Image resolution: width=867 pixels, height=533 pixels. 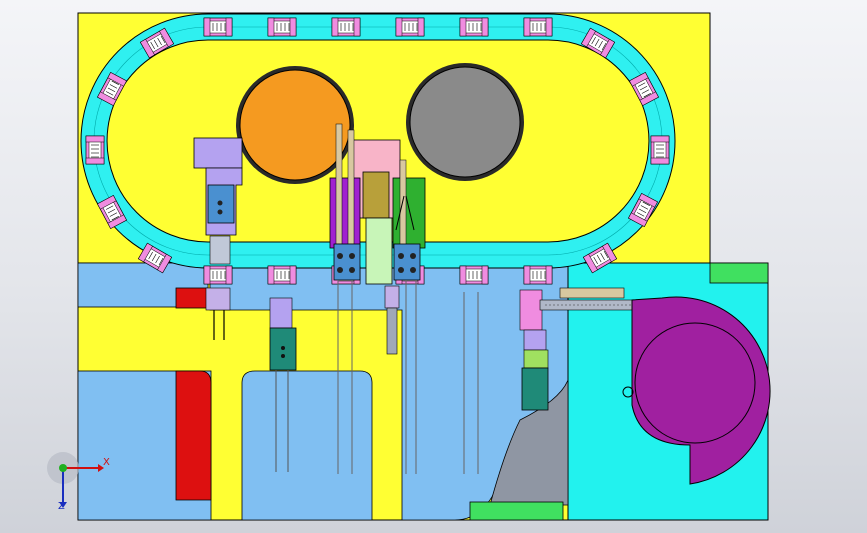 What do you see at coordinates (392, 320) in the screenshot?
I see `center-gripper` at bounding box center [392, 320].